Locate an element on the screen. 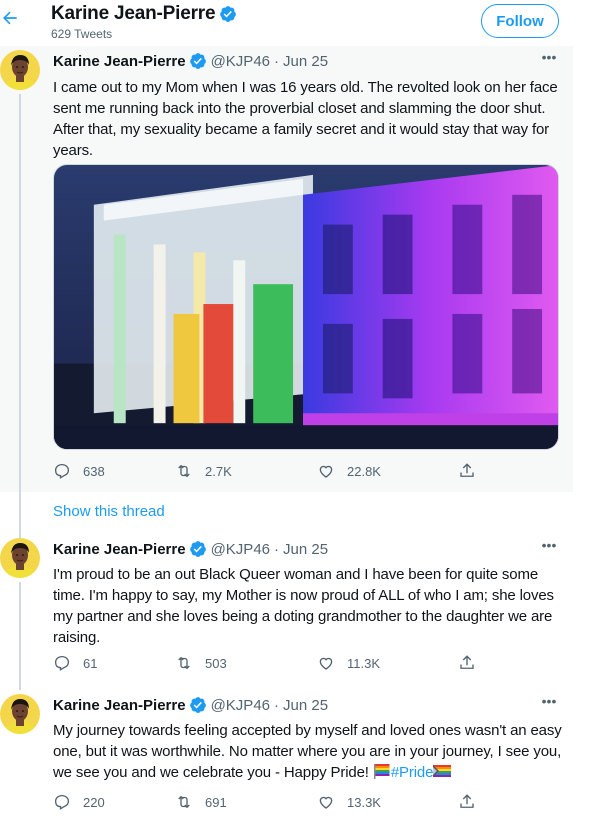 Image resolution: width=591 pixels, height=818 pixels. progress-pride-flag-emoji is located at coordinates (442, 771).